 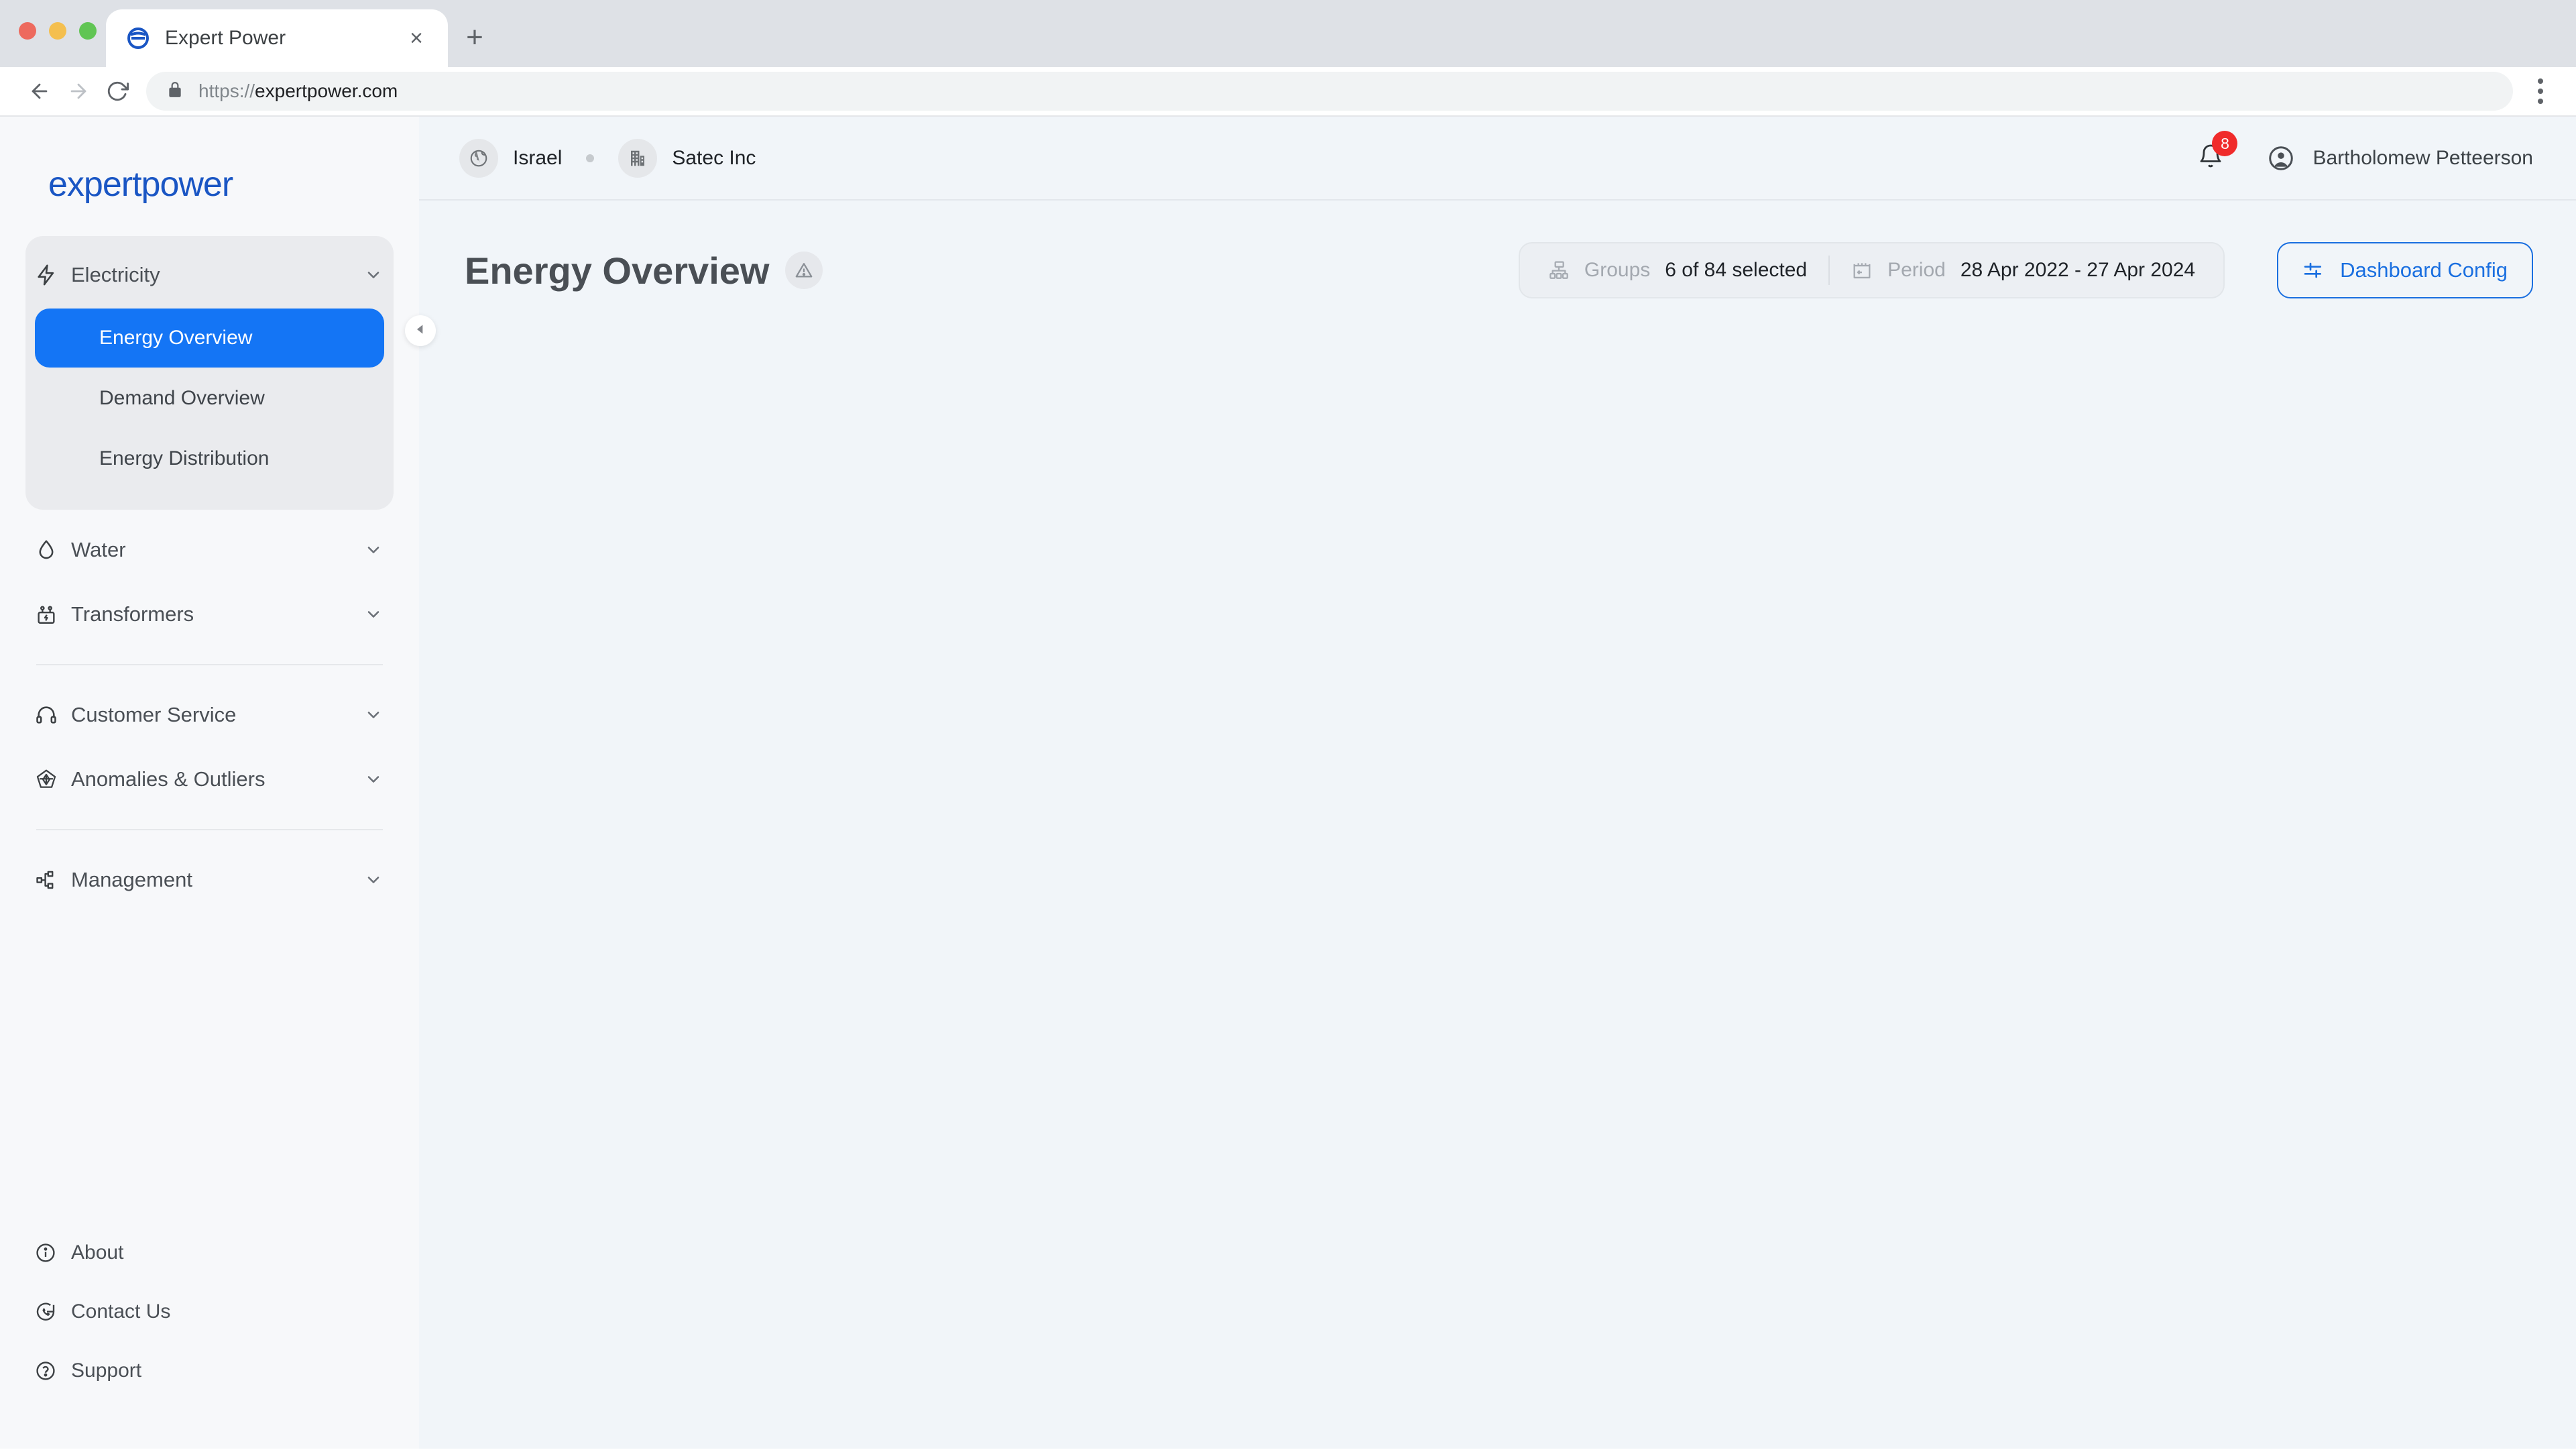 What do you see at coordinates (804, 270) in the screenshot?
I see `warning-triangle-icon` at bounding box center [804, 270].